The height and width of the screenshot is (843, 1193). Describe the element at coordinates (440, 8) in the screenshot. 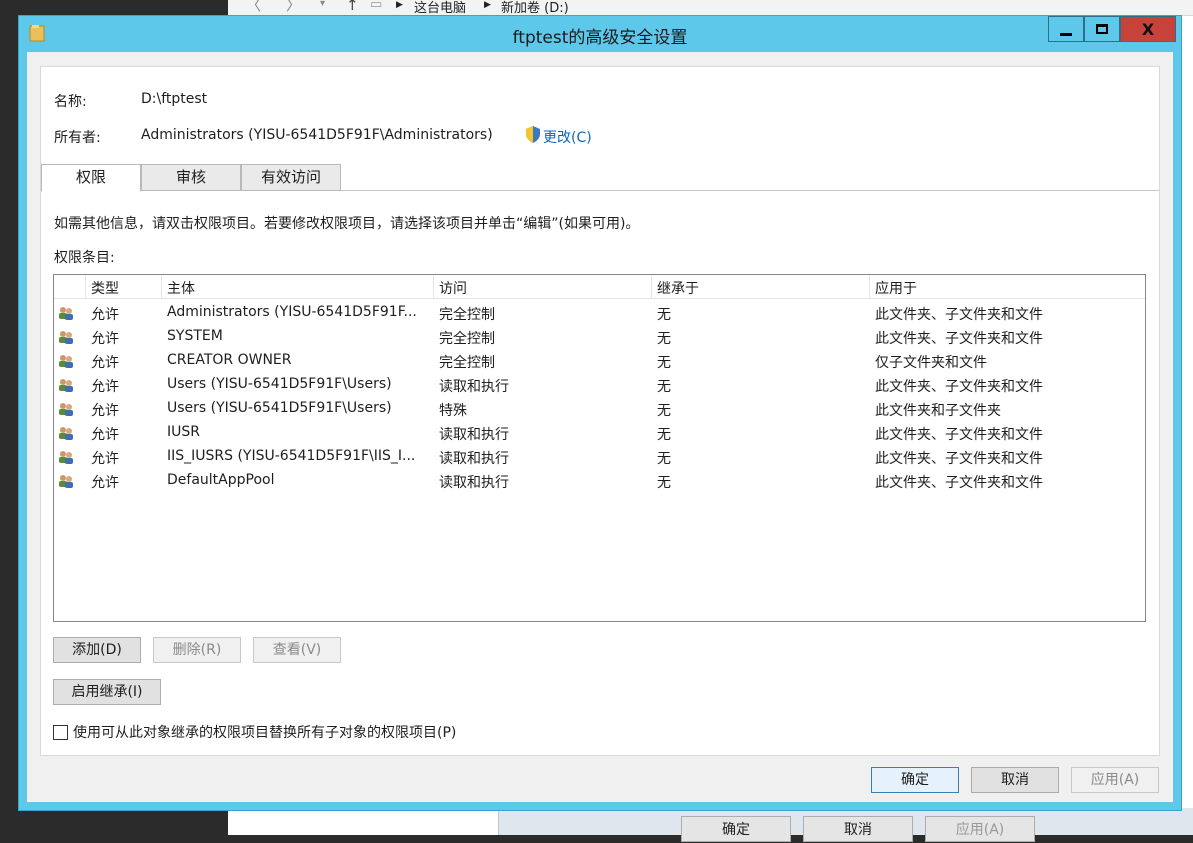

I see `breadcrumb-this-pc: 这台电脑` at that location.